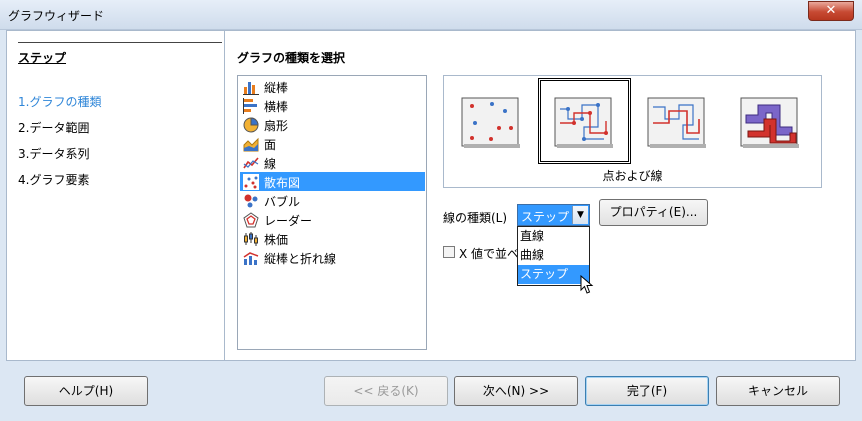 This screenshot has height=421, width=862. What do you see at coordinates (632, 176) in the screenshot?
I see `variant-caption: 点および線` at bounding box center [632, 176].